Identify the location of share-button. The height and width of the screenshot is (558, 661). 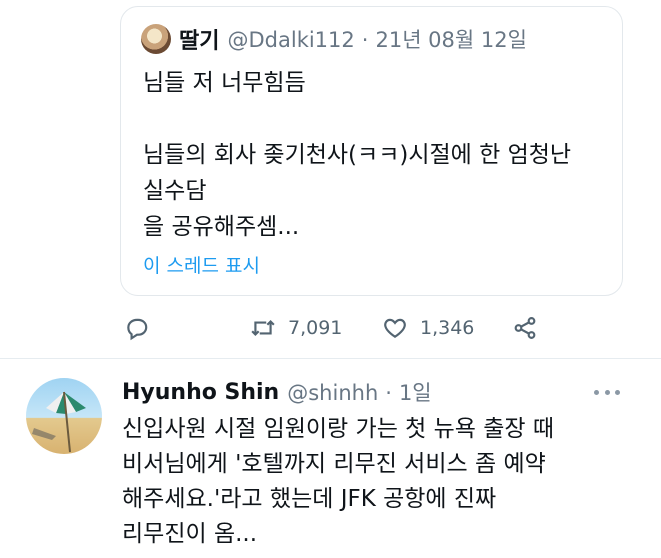
(525, 328).